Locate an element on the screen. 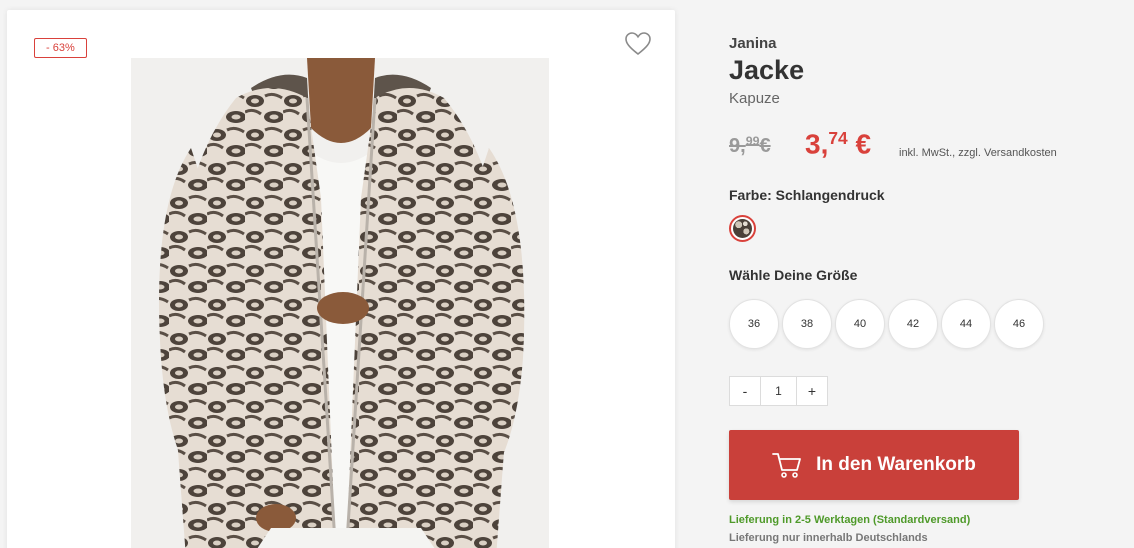 The image size is (1134, 548). add-to-cart-button: In den Warenkorb is located at coordinates (874, 465).